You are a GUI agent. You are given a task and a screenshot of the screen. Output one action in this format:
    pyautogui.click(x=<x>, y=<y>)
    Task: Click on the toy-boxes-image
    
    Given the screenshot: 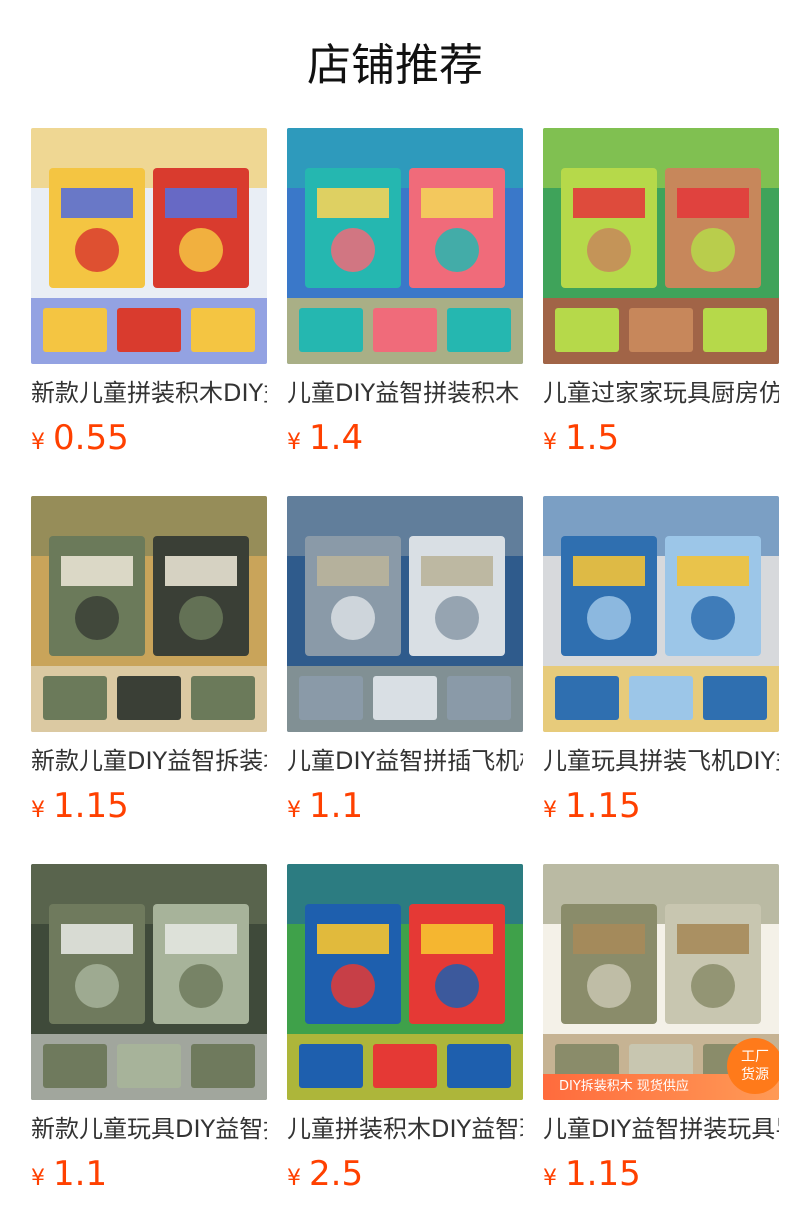 What is the action you would take?
    pyautogui.click(x=405, y=982)
    